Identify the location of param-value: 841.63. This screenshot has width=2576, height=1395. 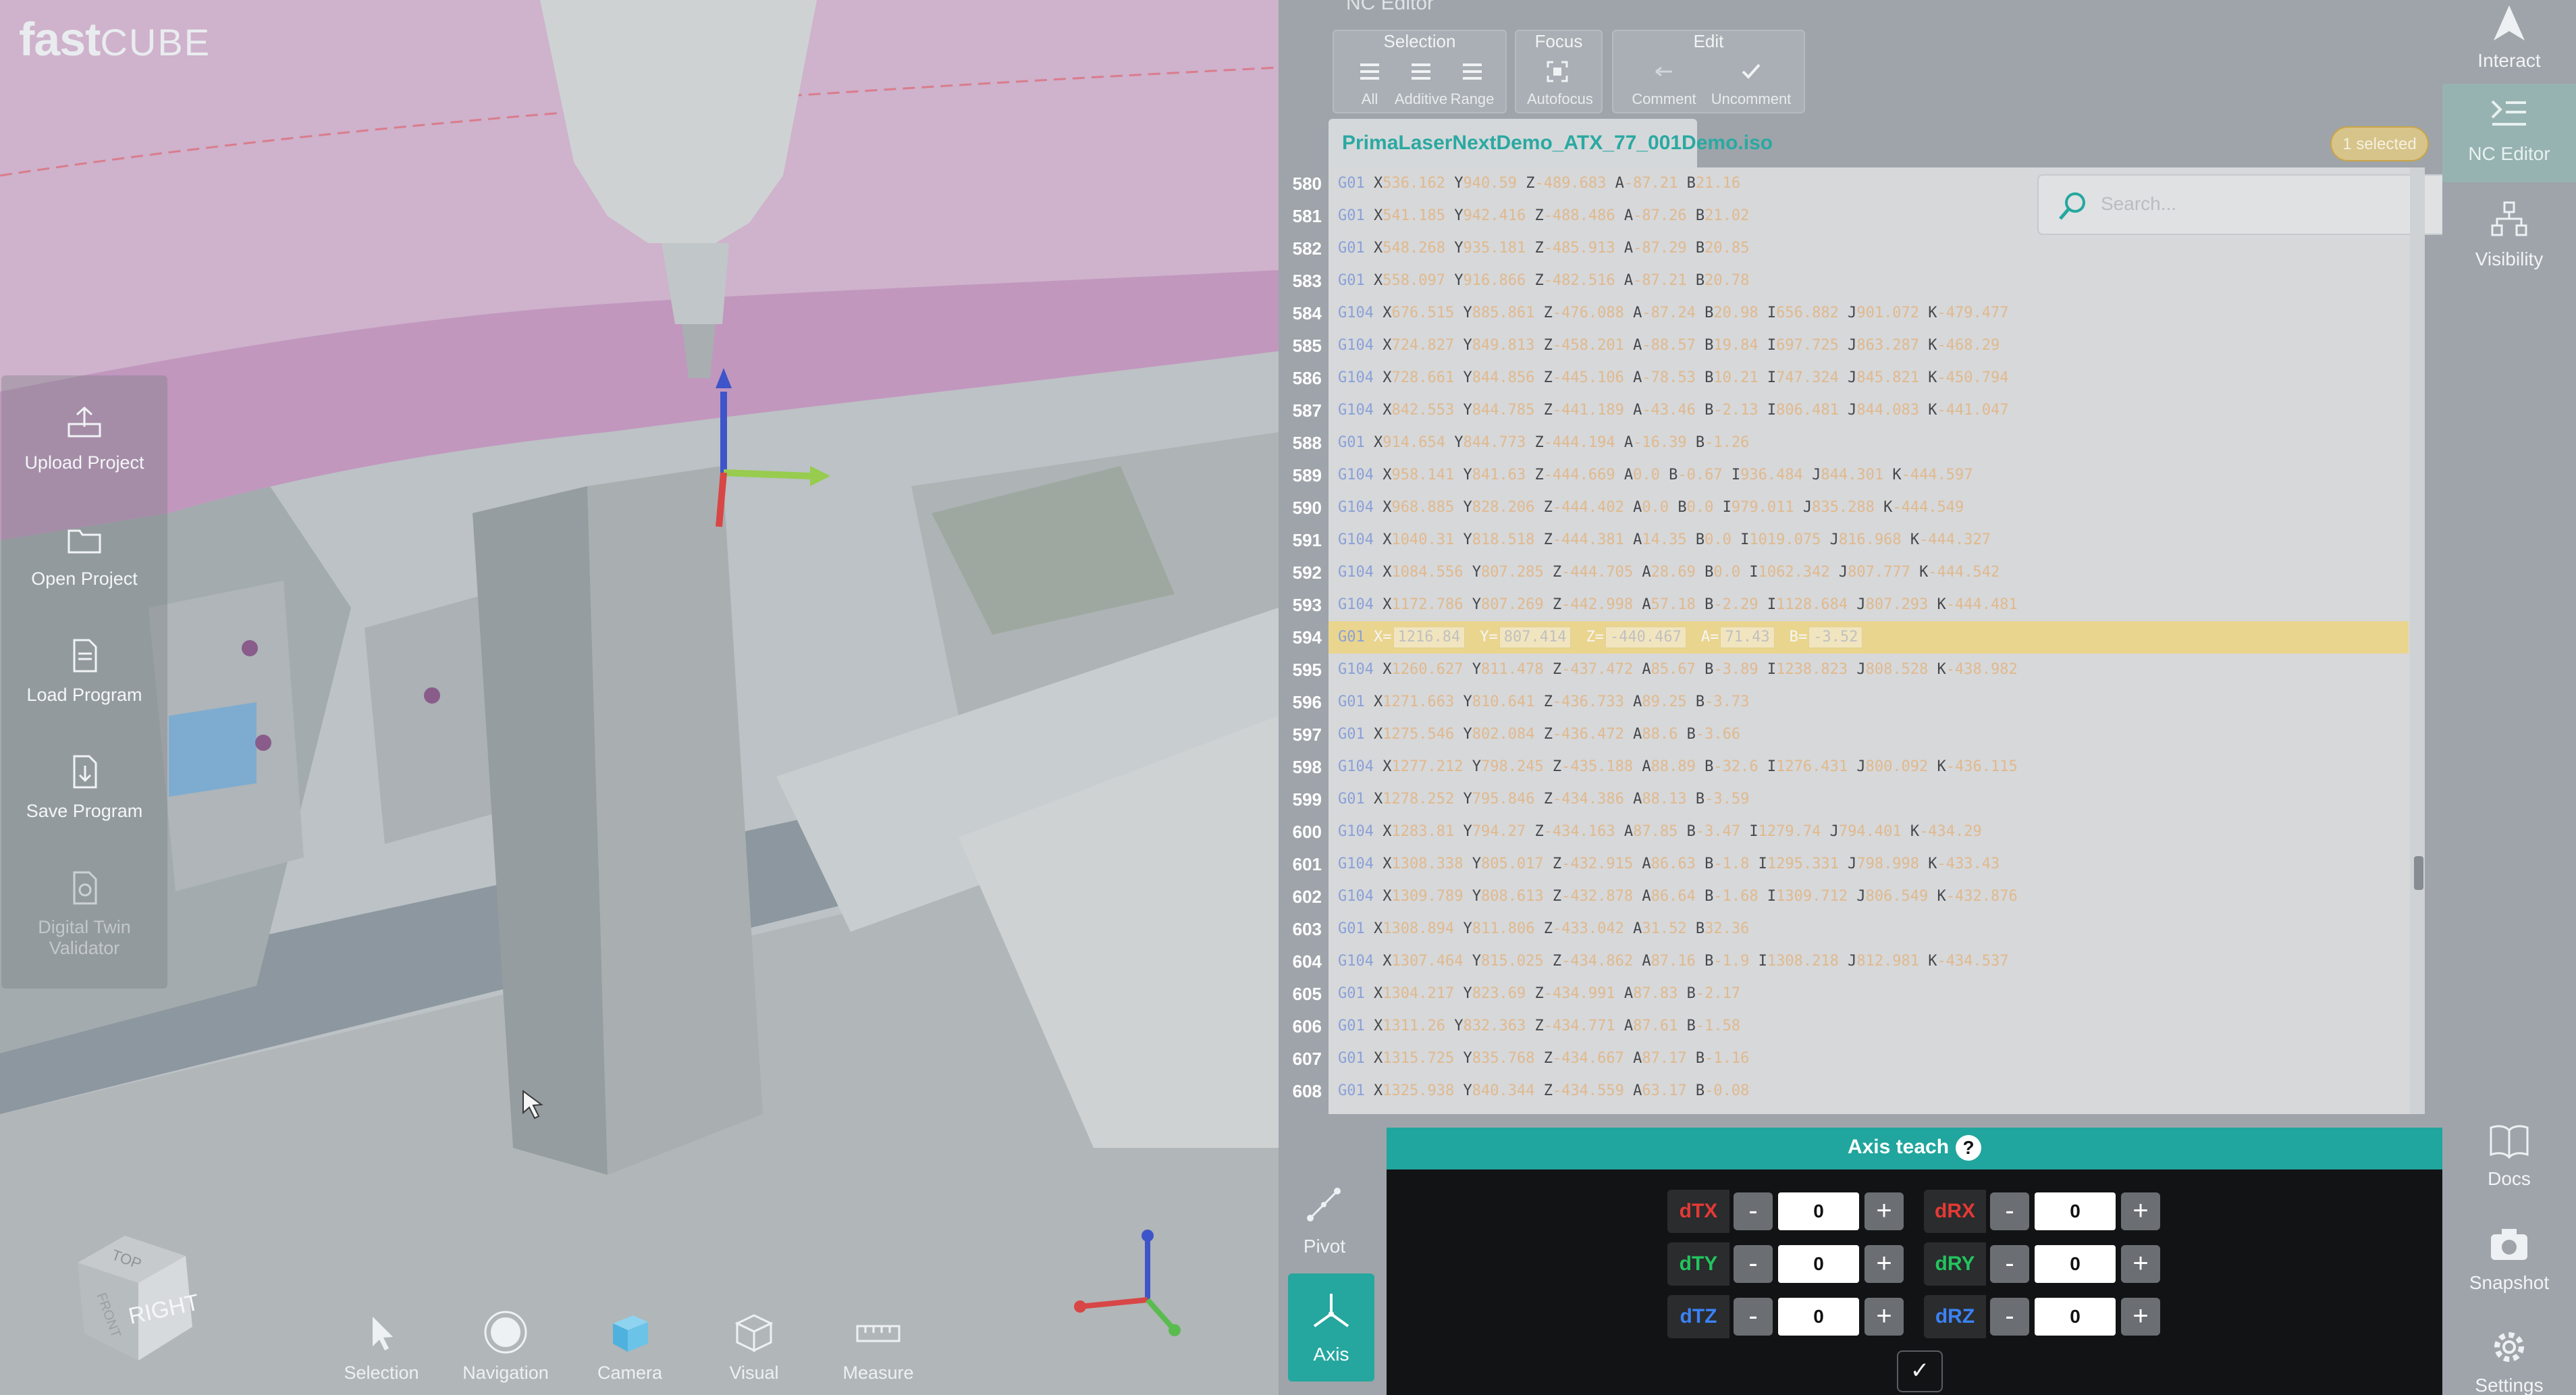
(1499, 475).